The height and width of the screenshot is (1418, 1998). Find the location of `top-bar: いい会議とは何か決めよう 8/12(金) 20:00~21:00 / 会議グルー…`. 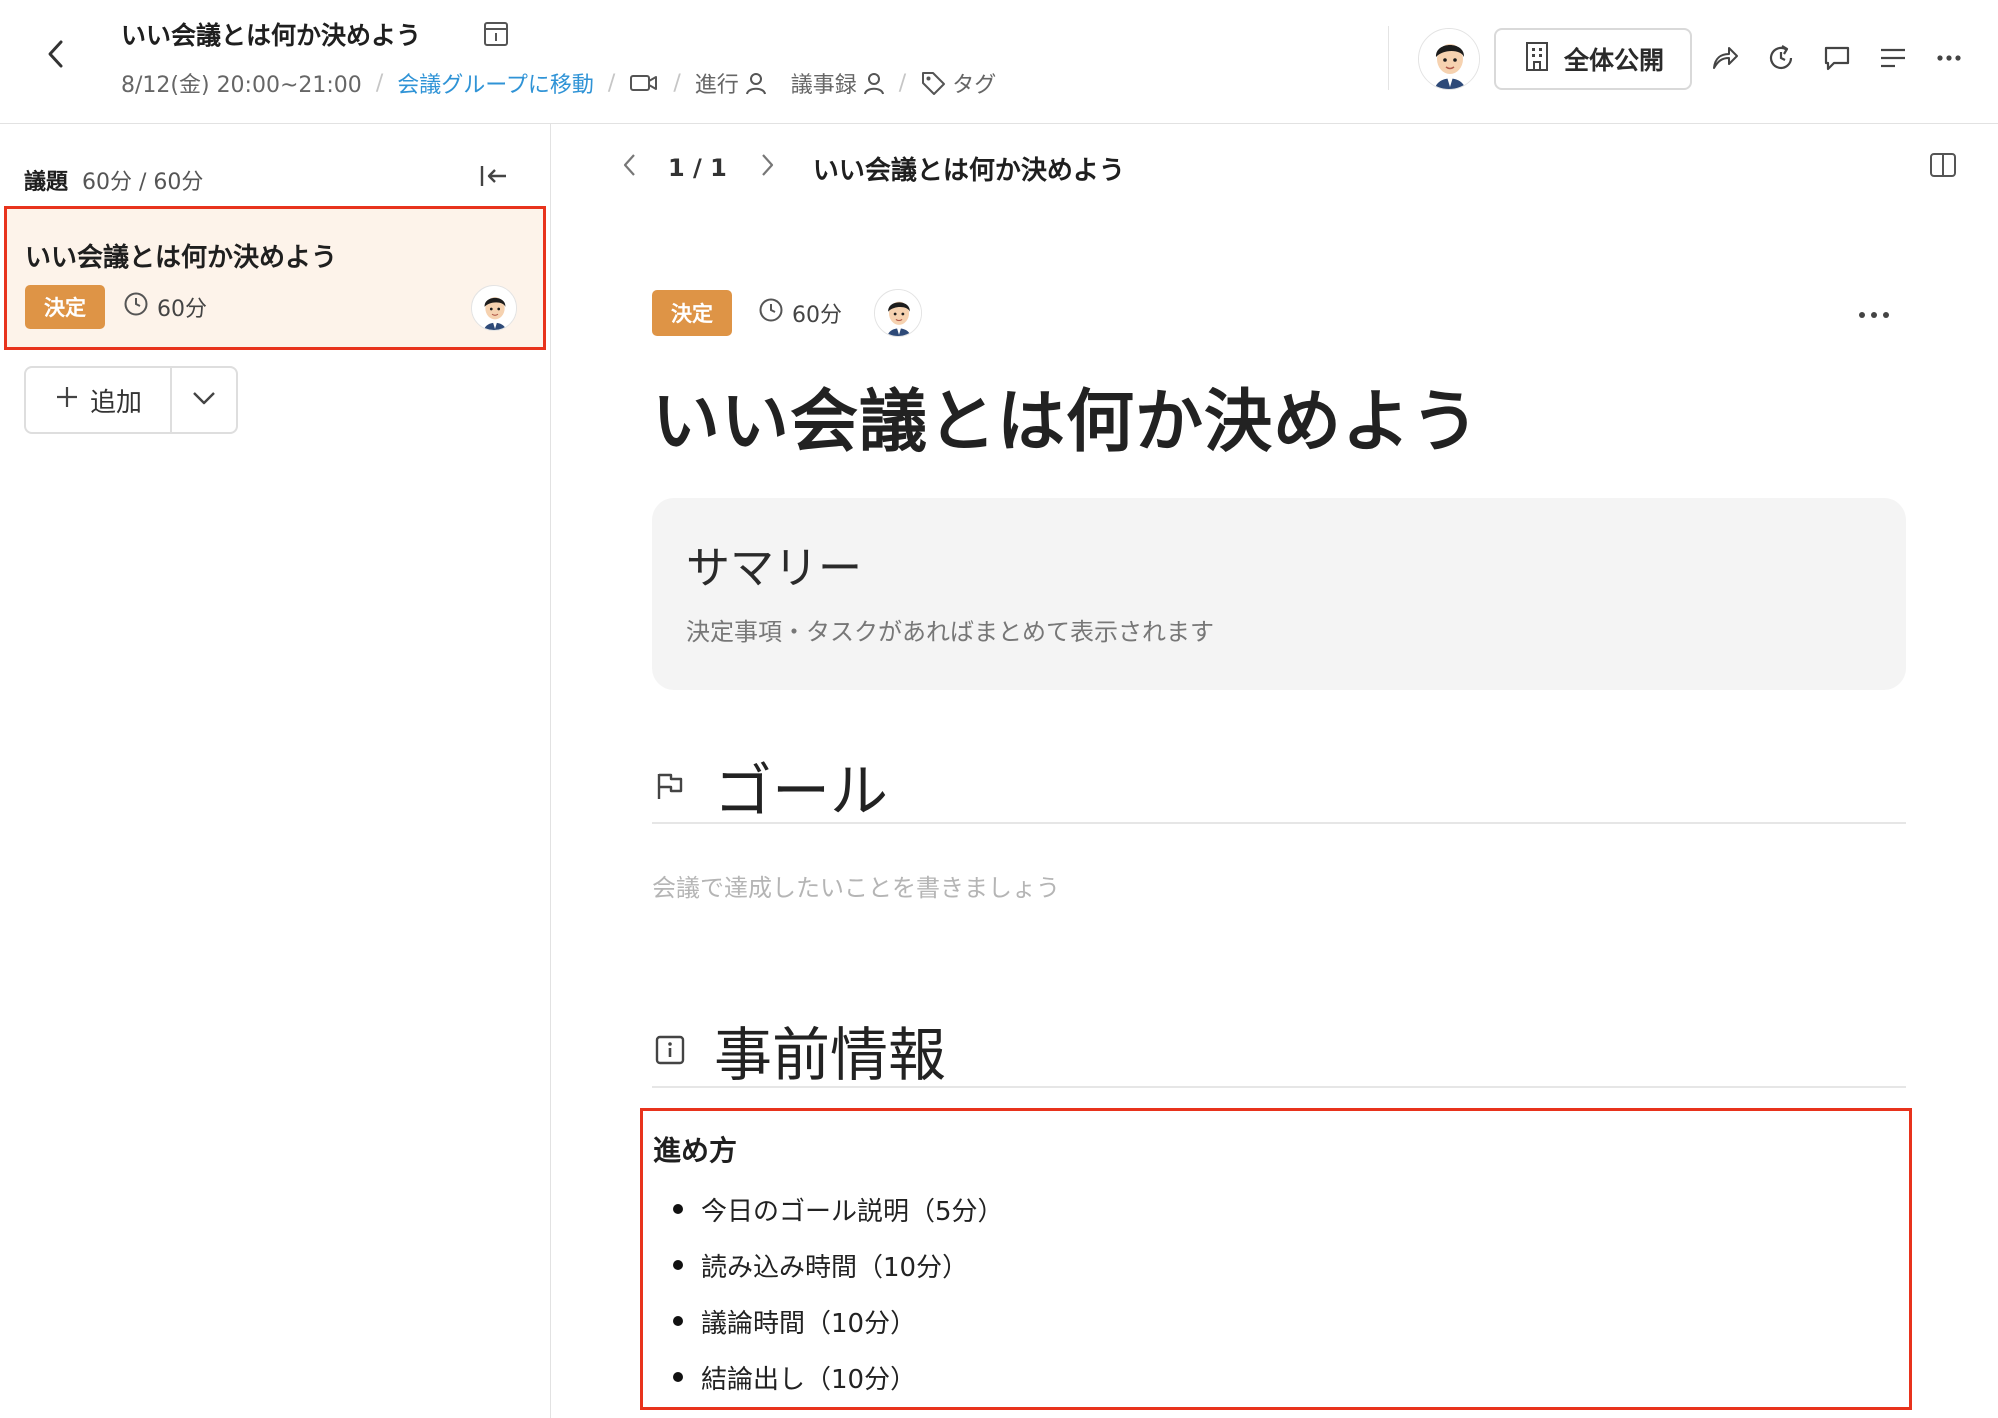

top-bar: いい会議とは何か決めよう 8/12(金) 20:00~21:00 / 会議グルー… is located at coordinates (999, 62).